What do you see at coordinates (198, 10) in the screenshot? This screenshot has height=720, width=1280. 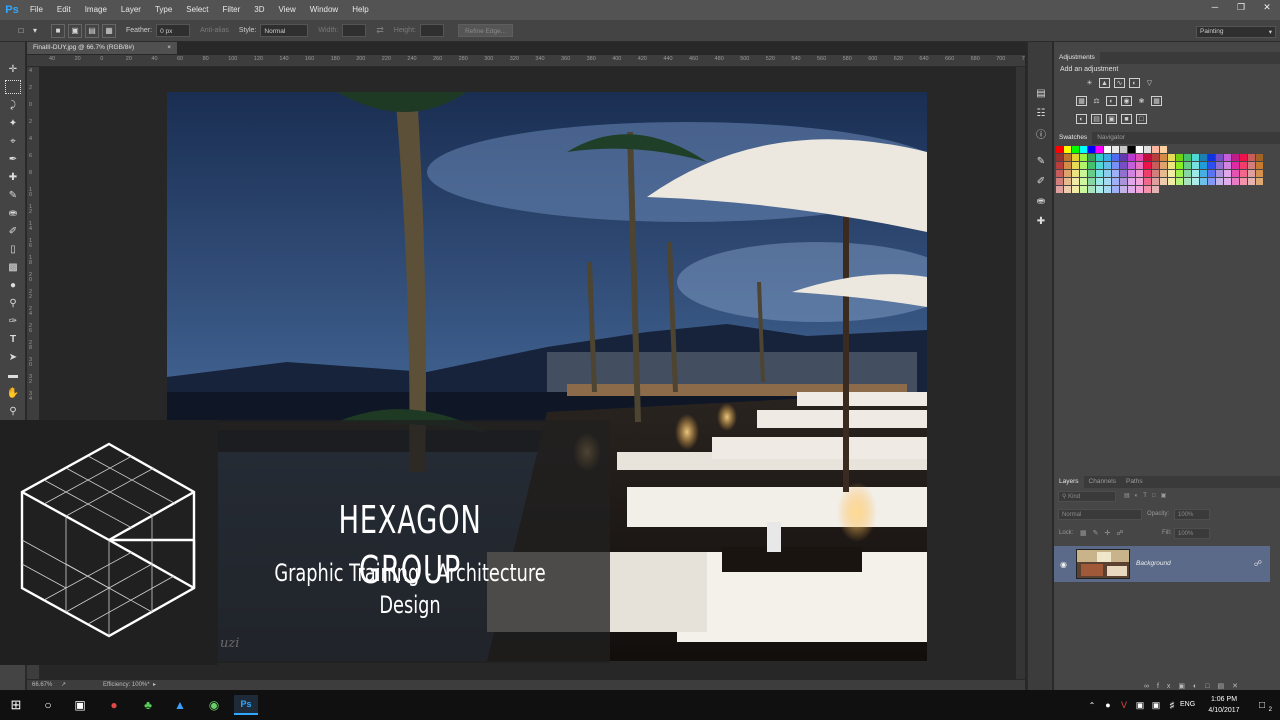 I see `menu-select: Select` at bounding box center [198, 10].